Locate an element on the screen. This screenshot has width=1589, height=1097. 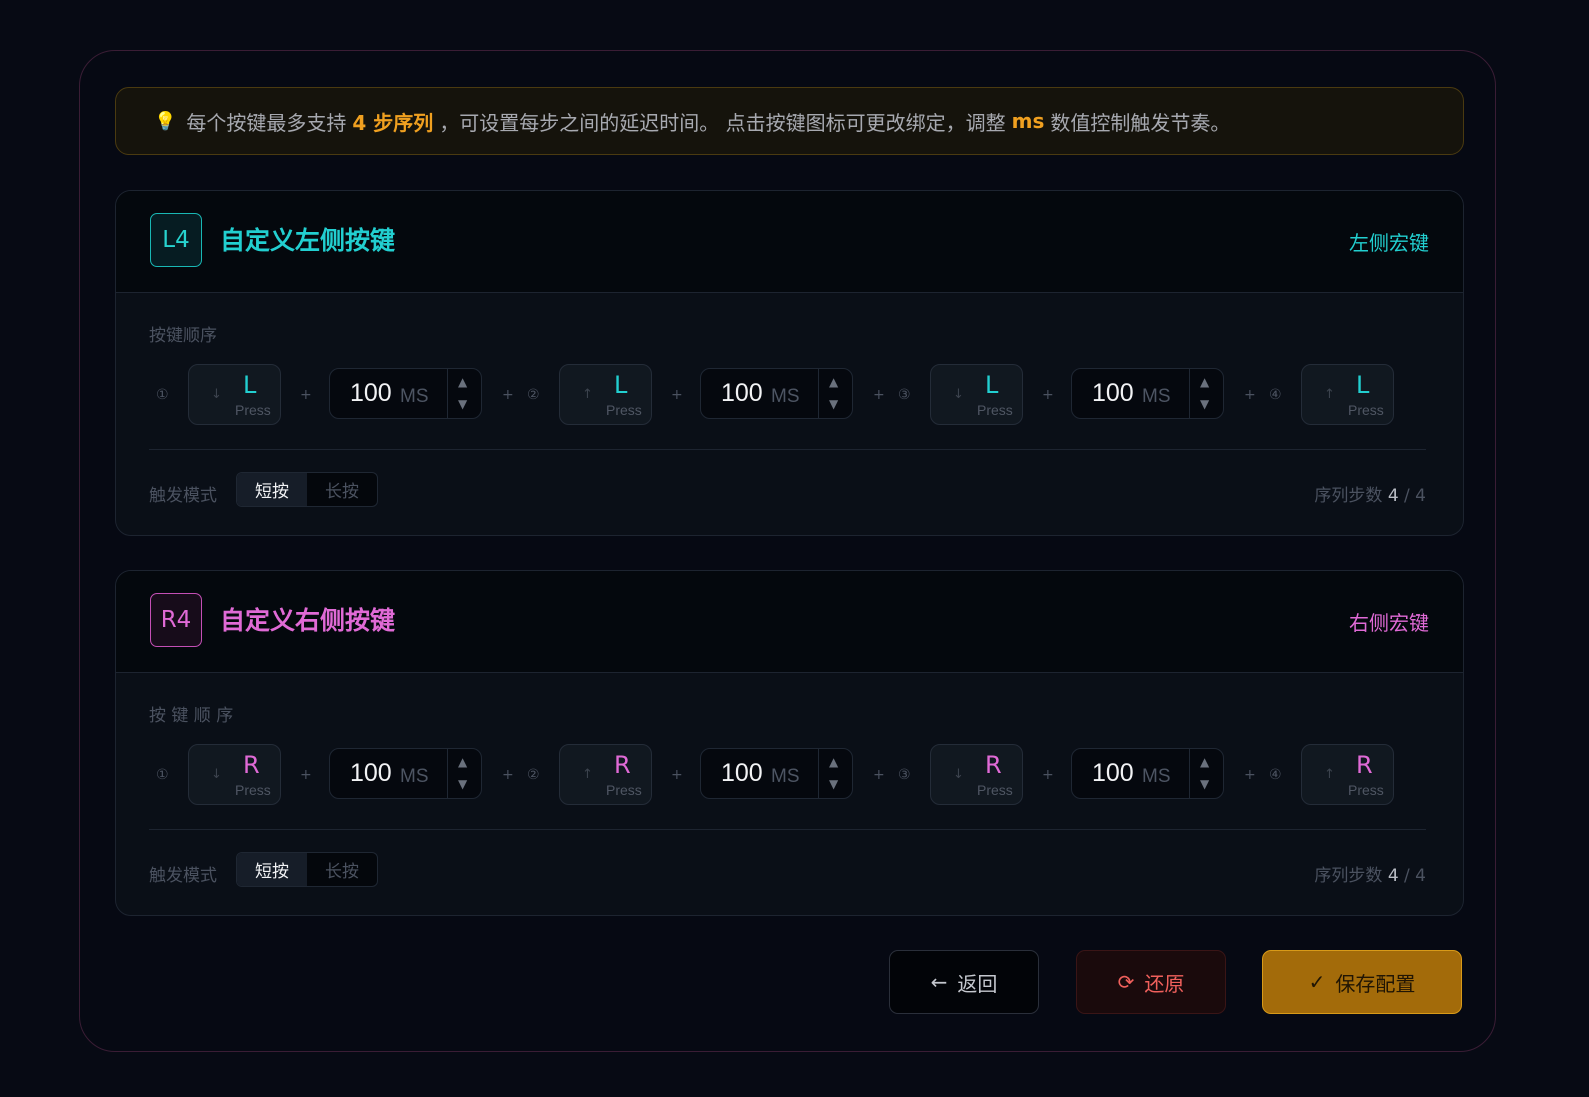
save-config-button: ✓ 保存配置 is located at coordinates (1362, 982).